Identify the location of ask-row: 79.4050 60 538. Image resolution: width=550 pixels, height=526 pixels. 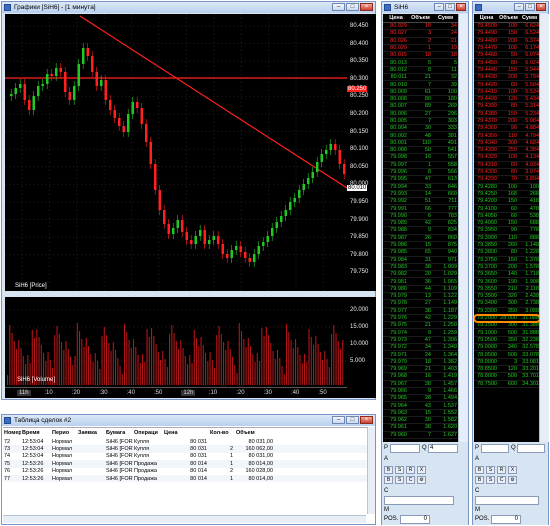
(507, 217).